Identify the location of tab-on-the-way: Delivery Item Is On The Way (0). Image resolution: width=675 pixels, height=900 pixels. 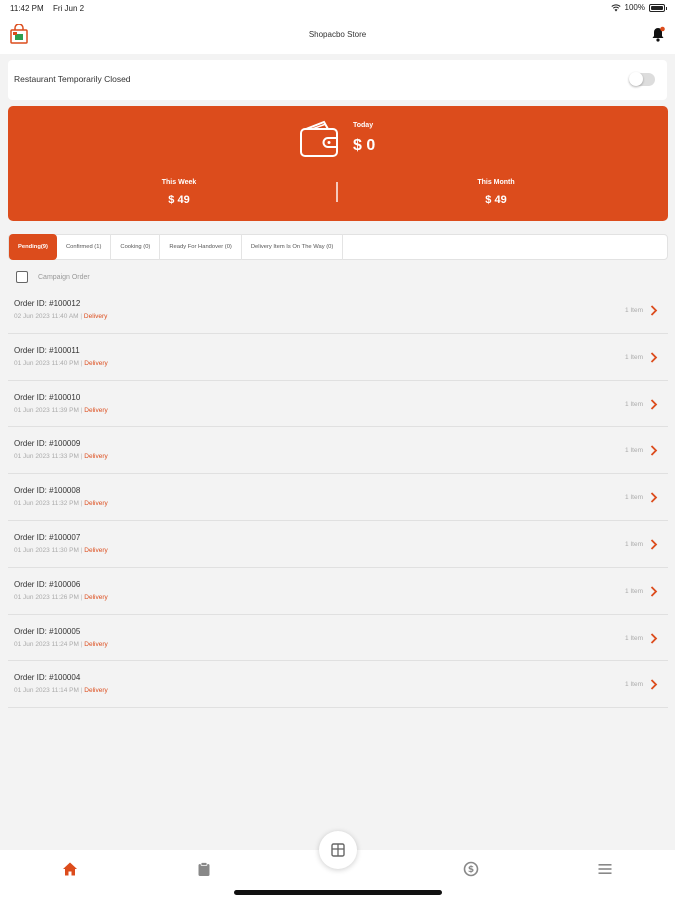
(293, 247).